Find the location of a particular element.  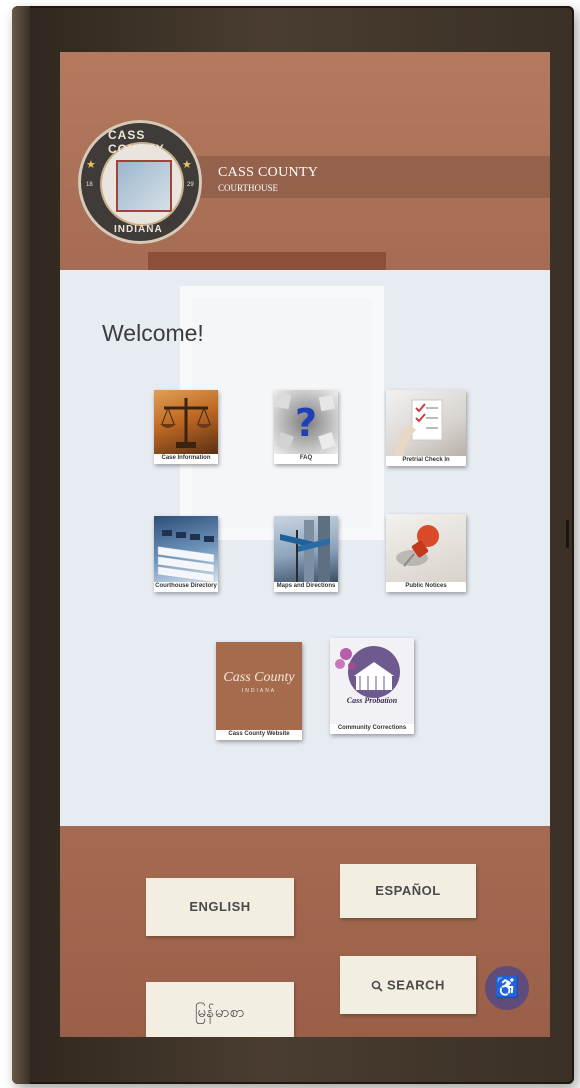

tile-faq: ? FAQ is located at coordinates (306, 427).